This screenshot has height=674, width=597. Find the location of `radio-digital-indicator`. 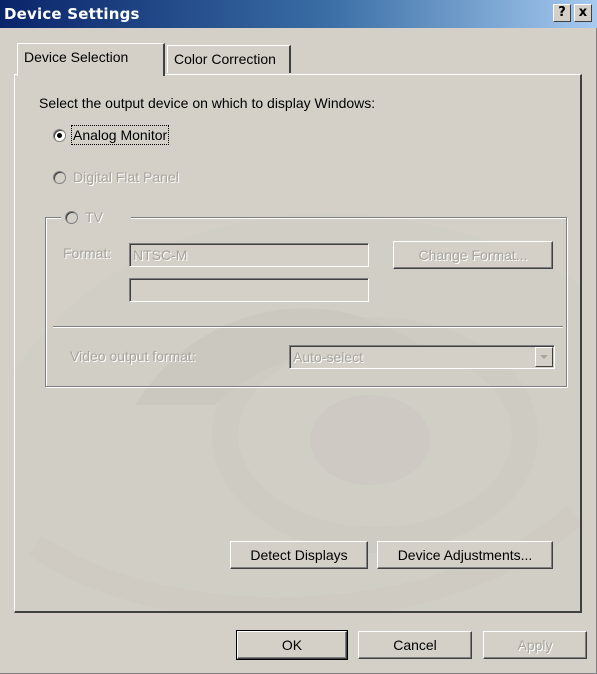

radio-digital-indicator is located at coordinates (59, 177).